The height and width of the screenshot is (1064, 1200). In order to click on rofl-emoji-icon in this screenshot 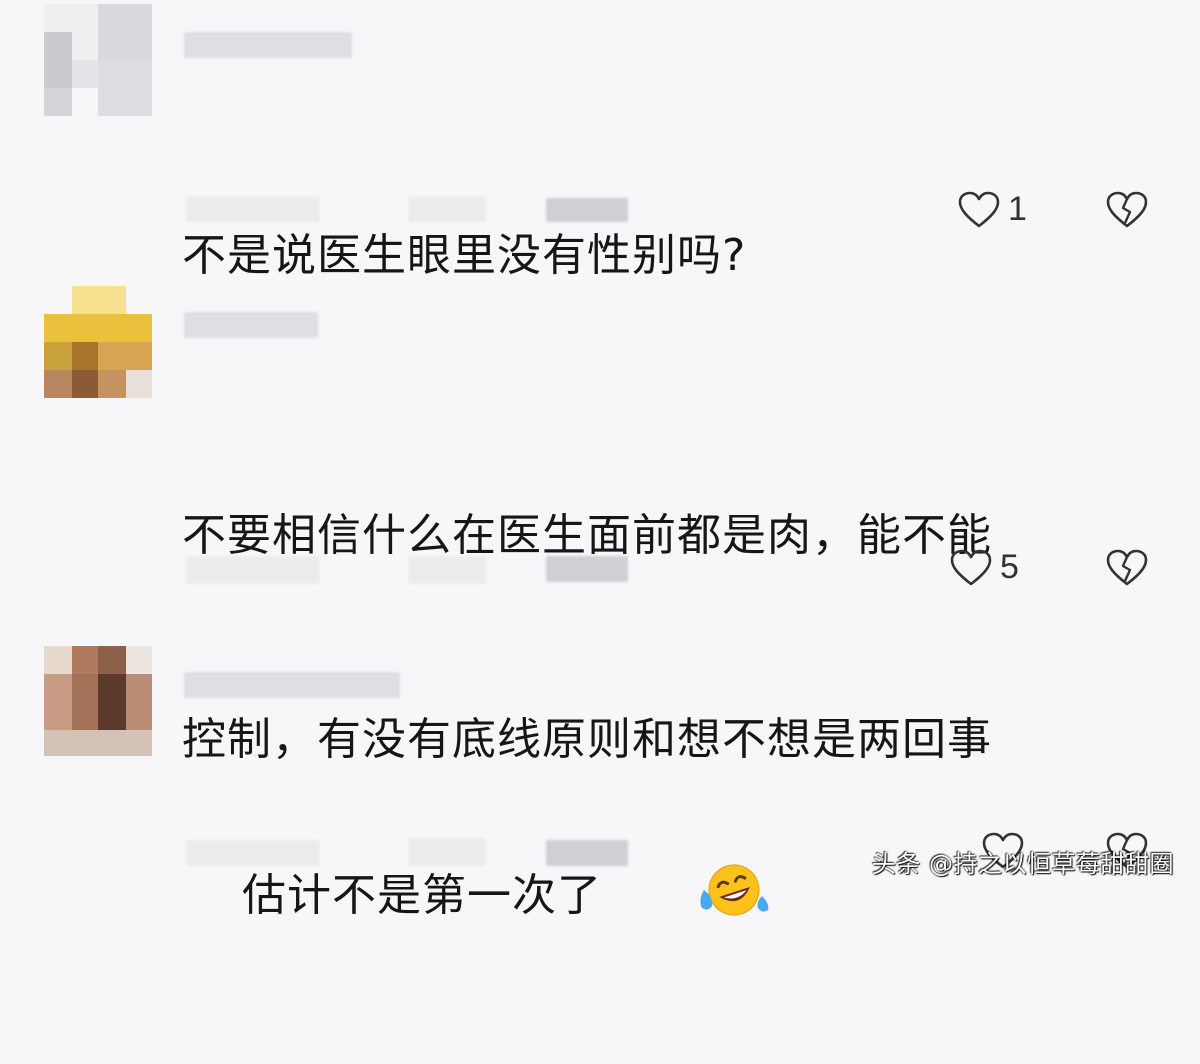, I will do `click(689, 898)`.